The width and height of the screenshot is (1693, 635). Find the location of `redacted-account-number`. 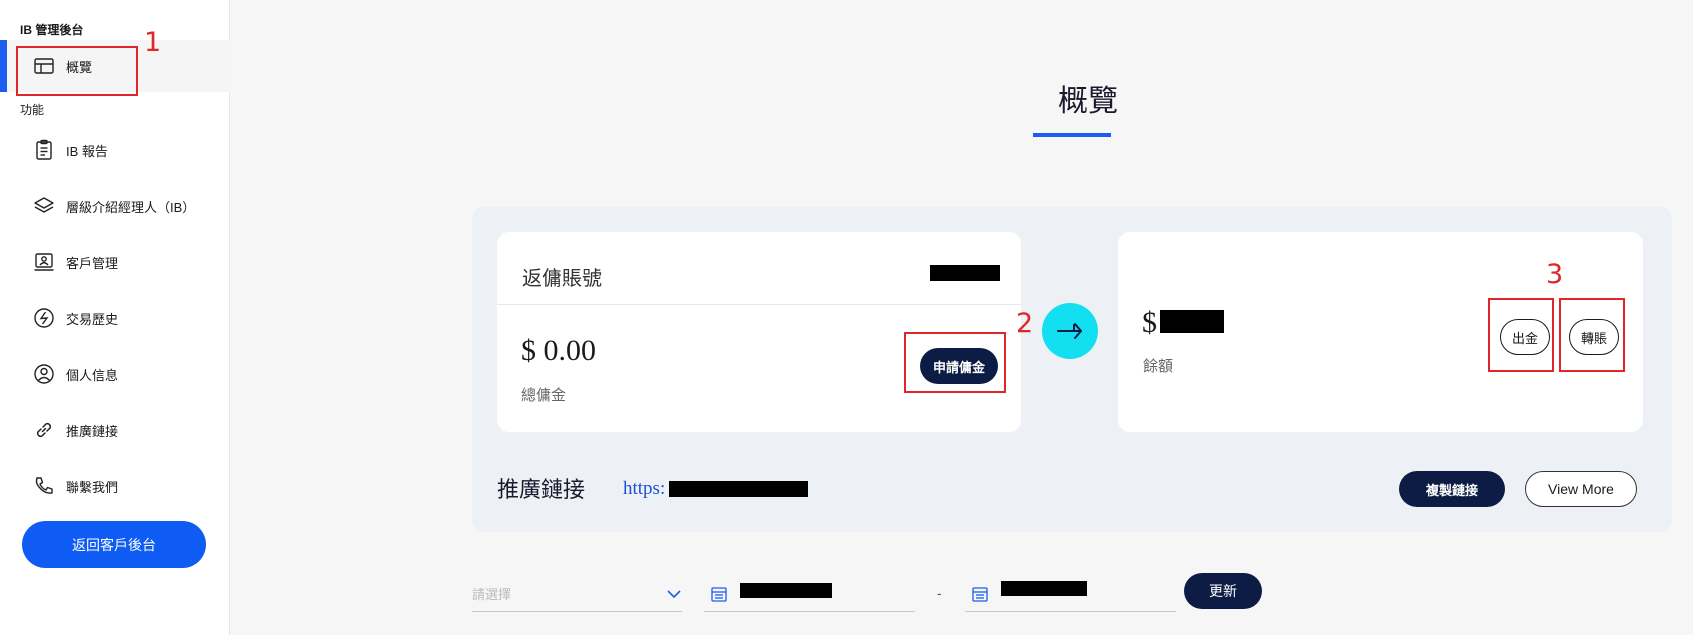

redacted-account-number is located at coordinates (965, 273).